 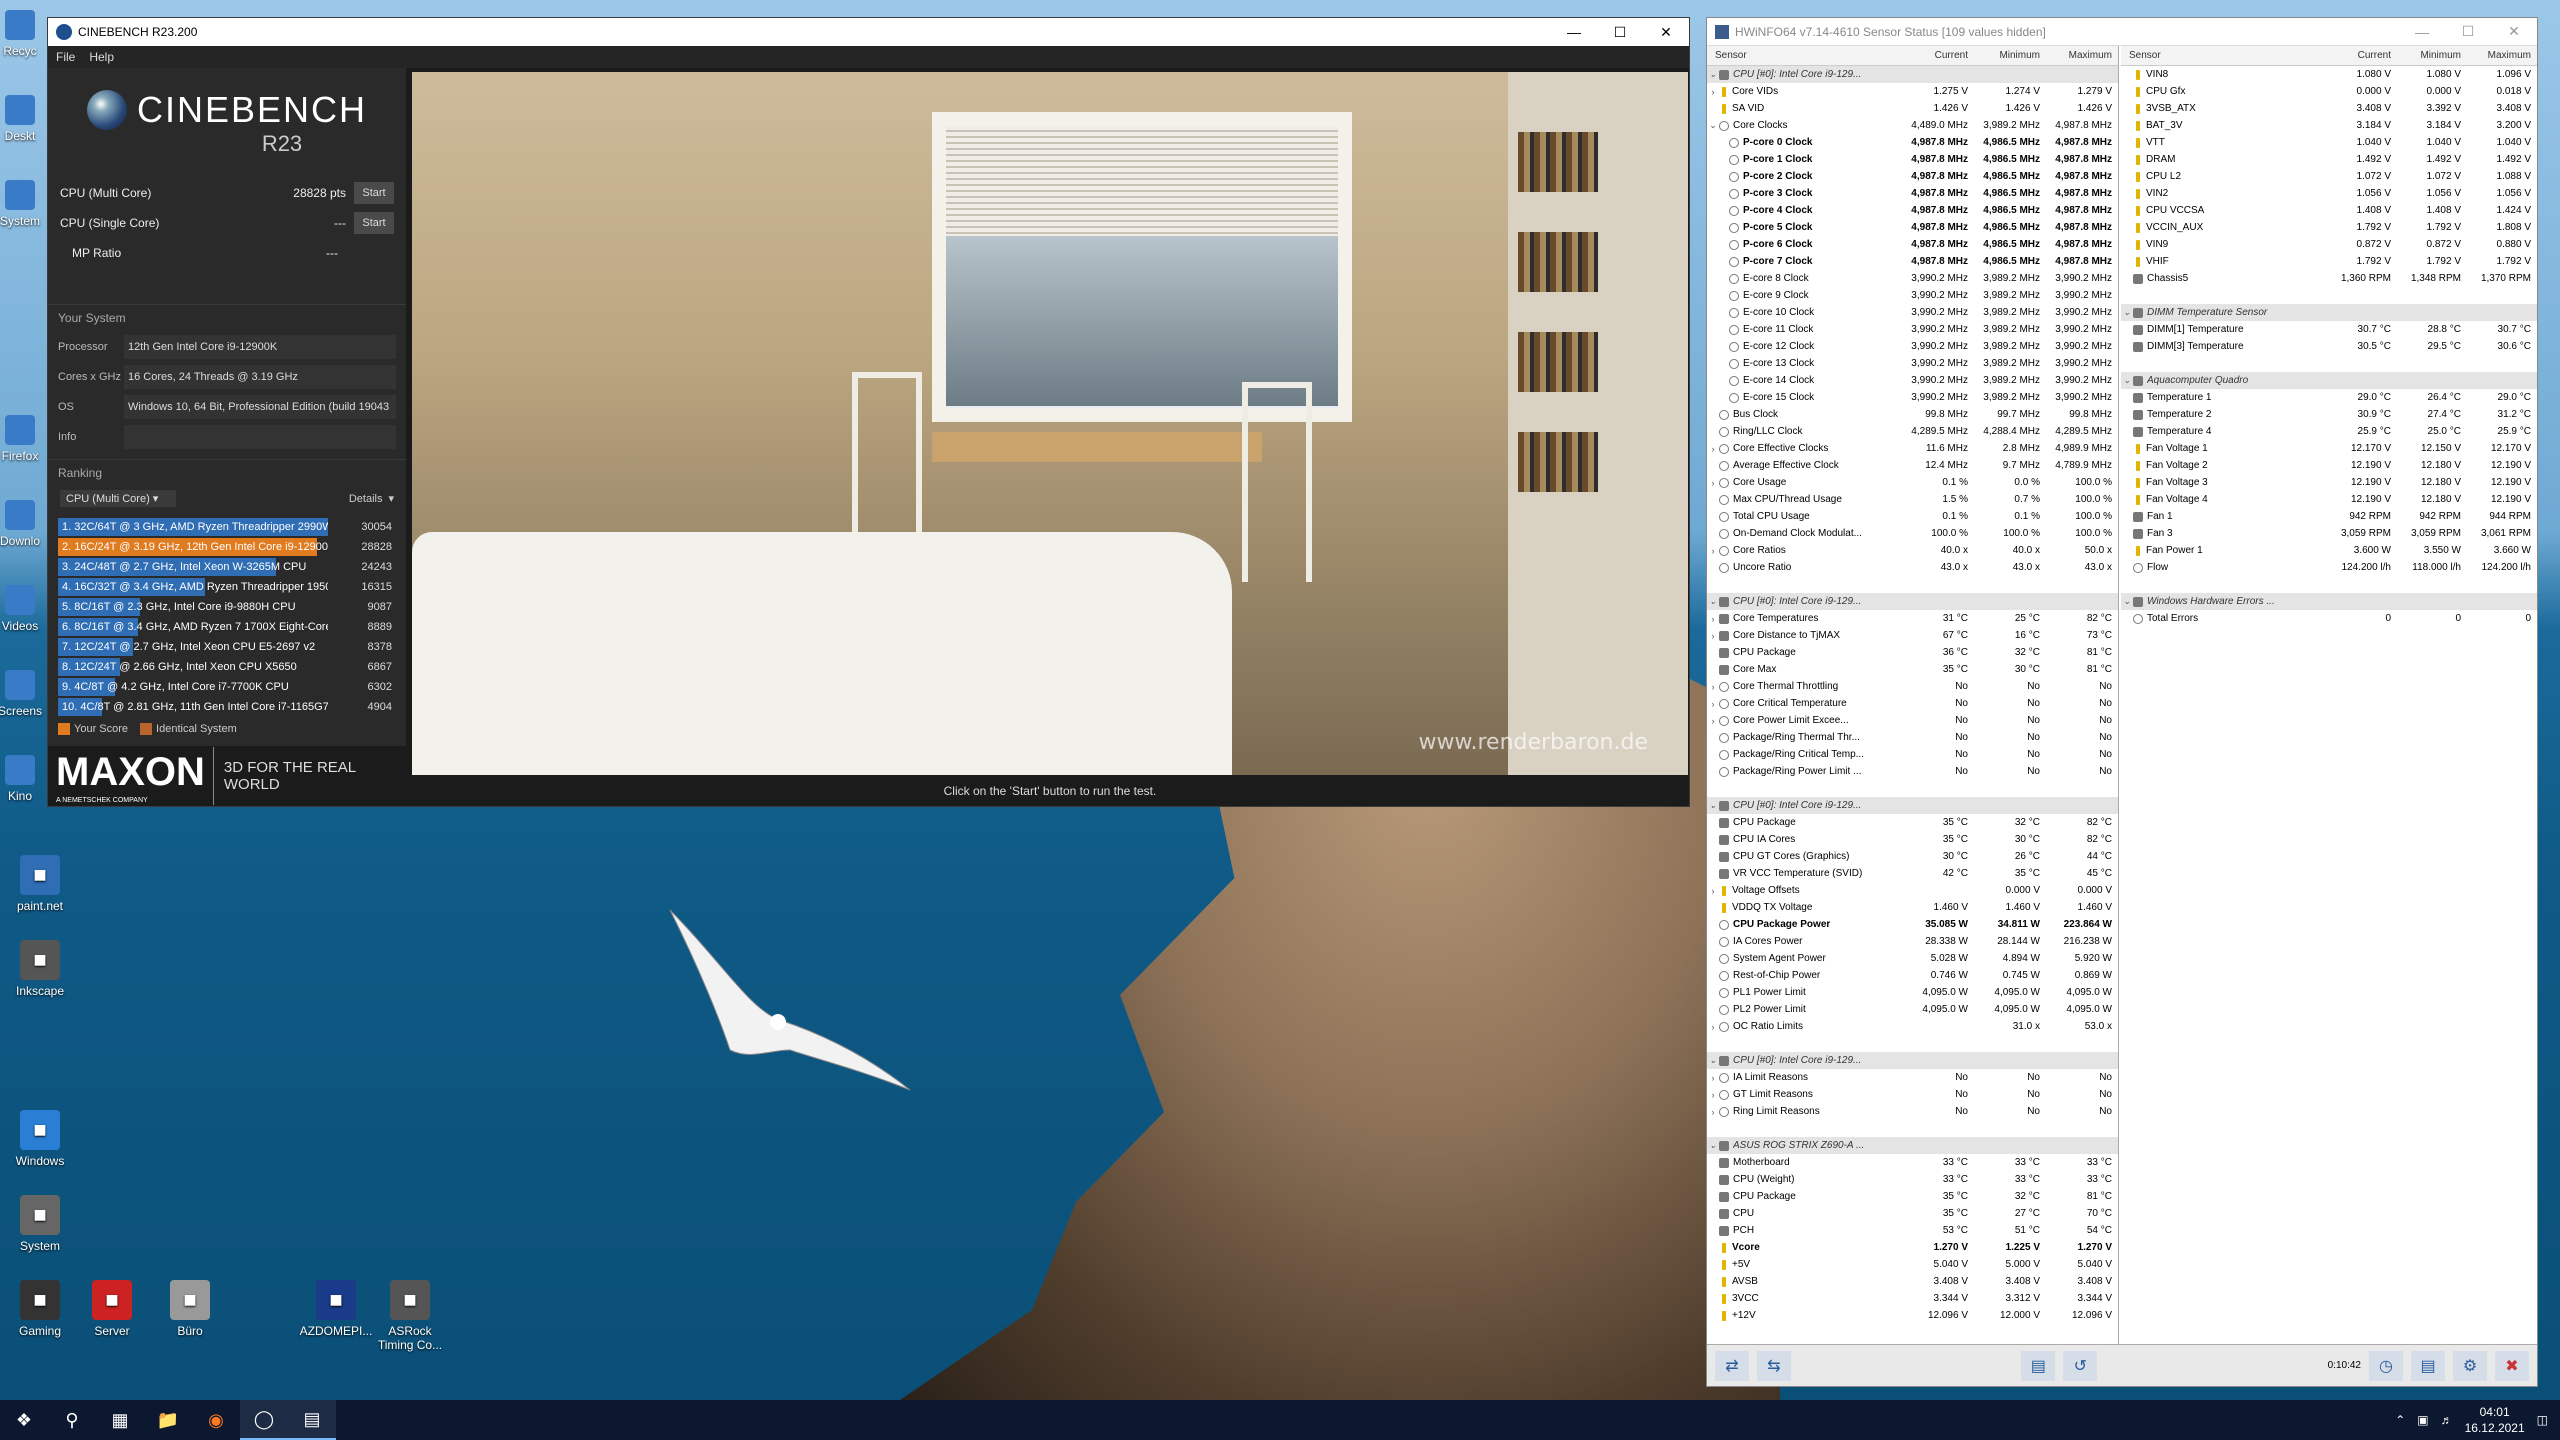 I want to click on sensor-row: Fan 3 3,059 RPM 3,059 RPM 3,061 RPM, so click(x=2329, y=533).